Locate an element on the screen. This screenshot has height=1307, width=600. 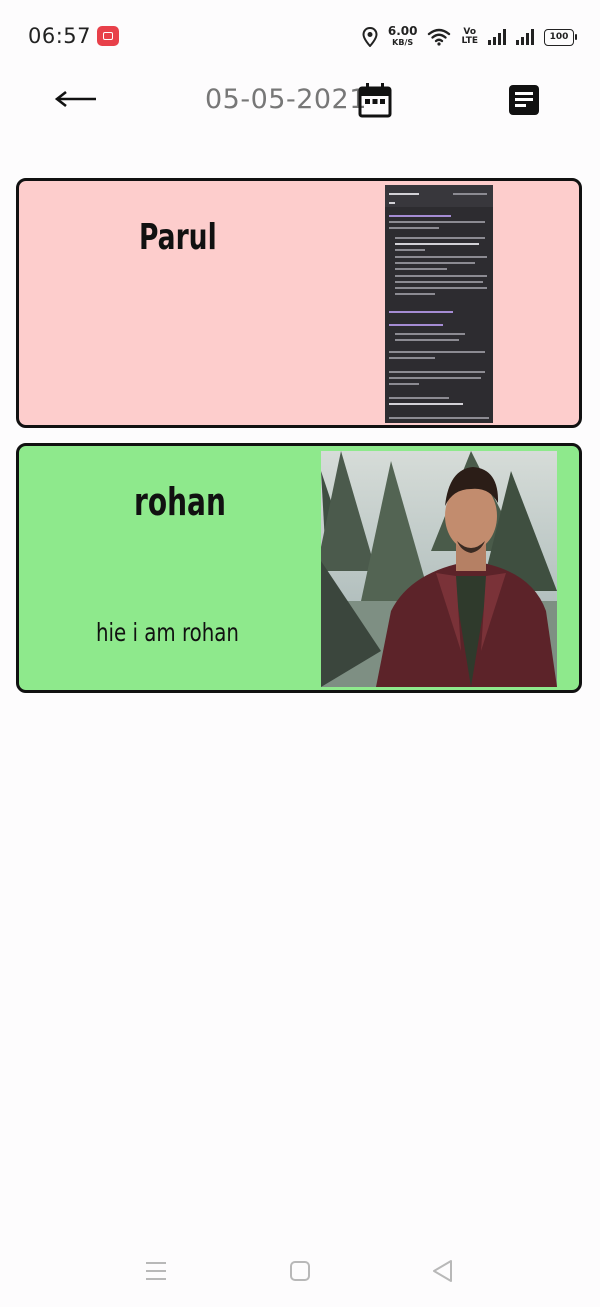
network-speed: 6.00 KB/S is located at coordinates (402, 36).